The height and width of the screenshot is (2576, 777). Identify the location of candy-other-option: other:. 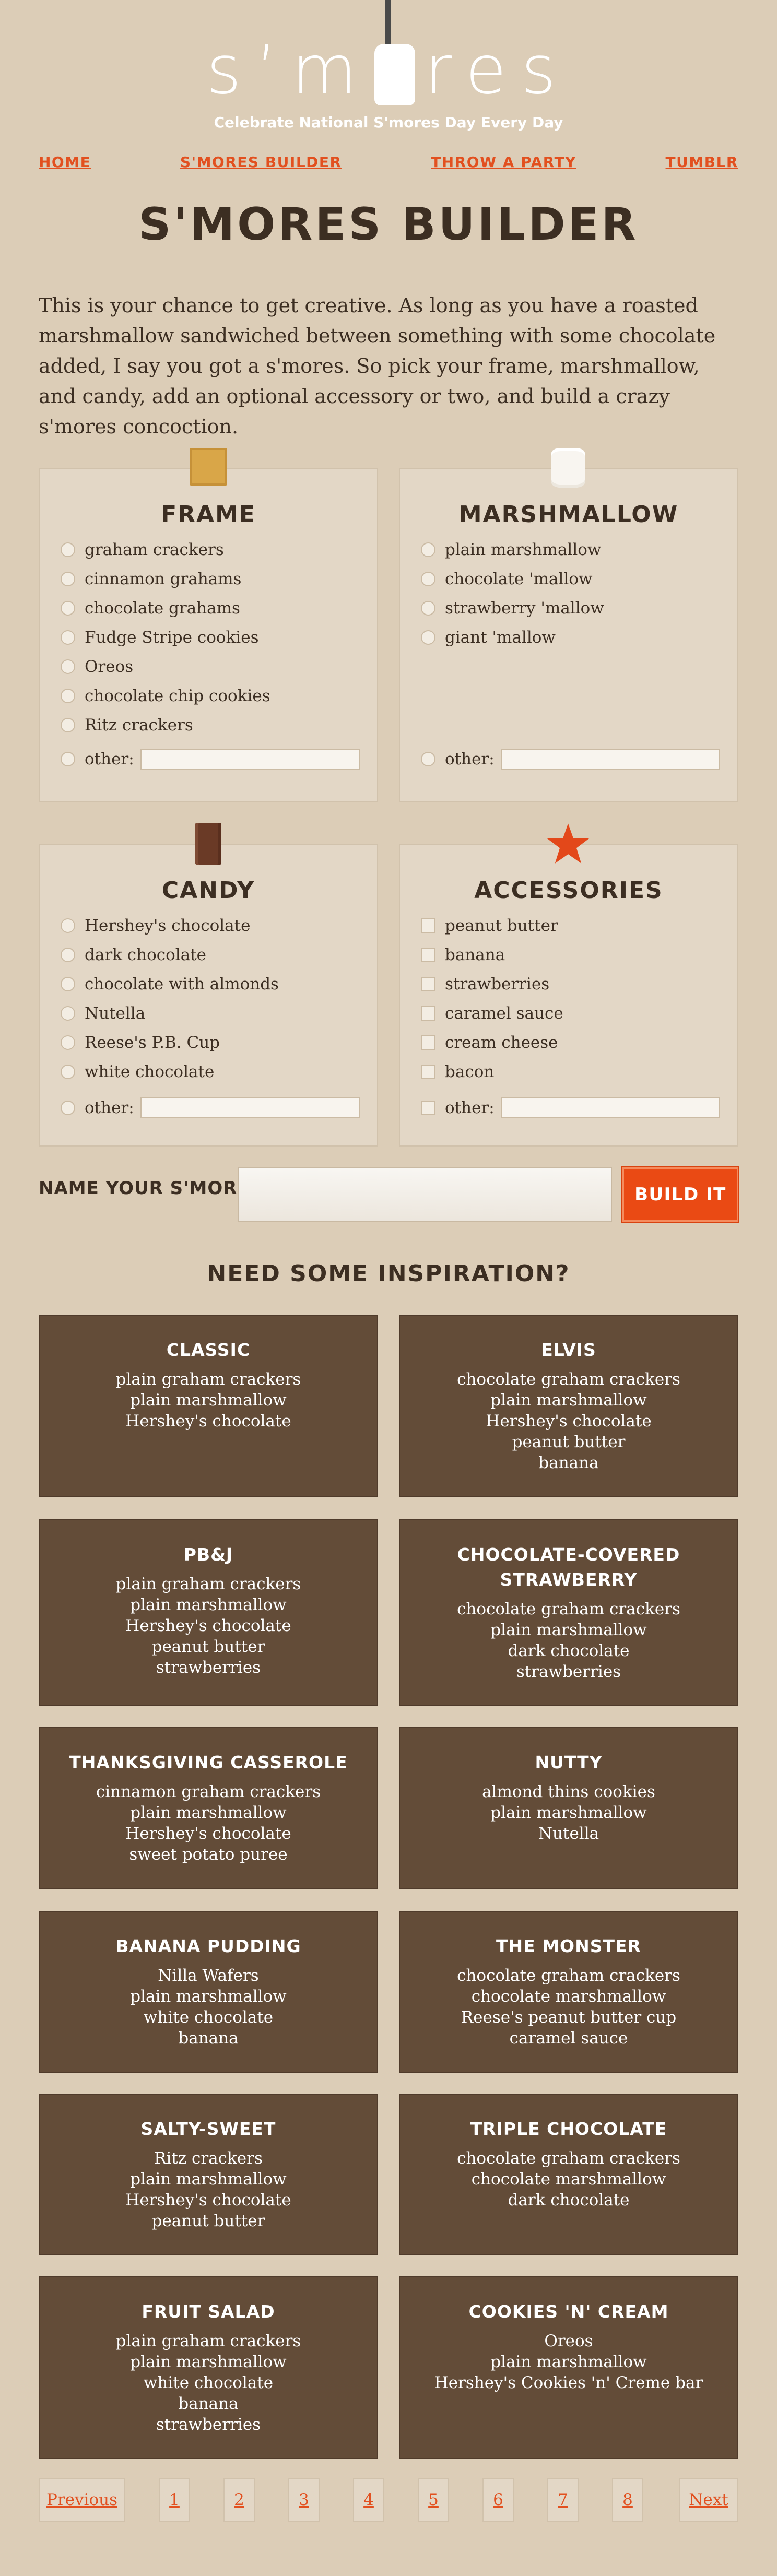
(208, 1107).